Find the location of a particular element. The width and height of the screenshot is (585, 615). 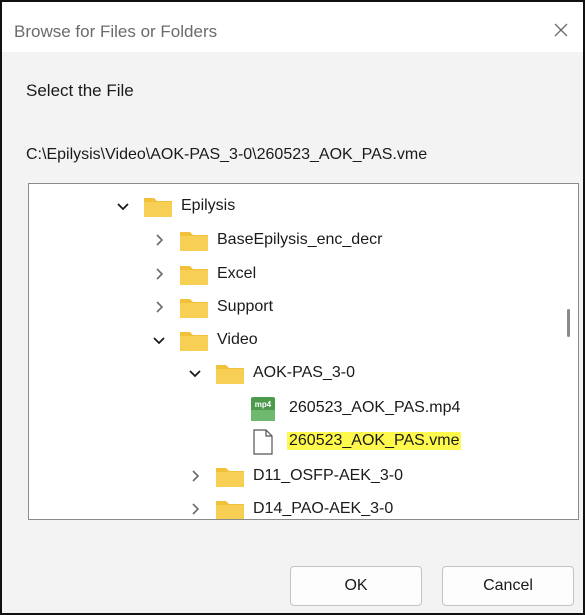

tree-item-mp4-file: mp4 260523_AOK_PAS.mp4 is located at coordinates (293, 408).